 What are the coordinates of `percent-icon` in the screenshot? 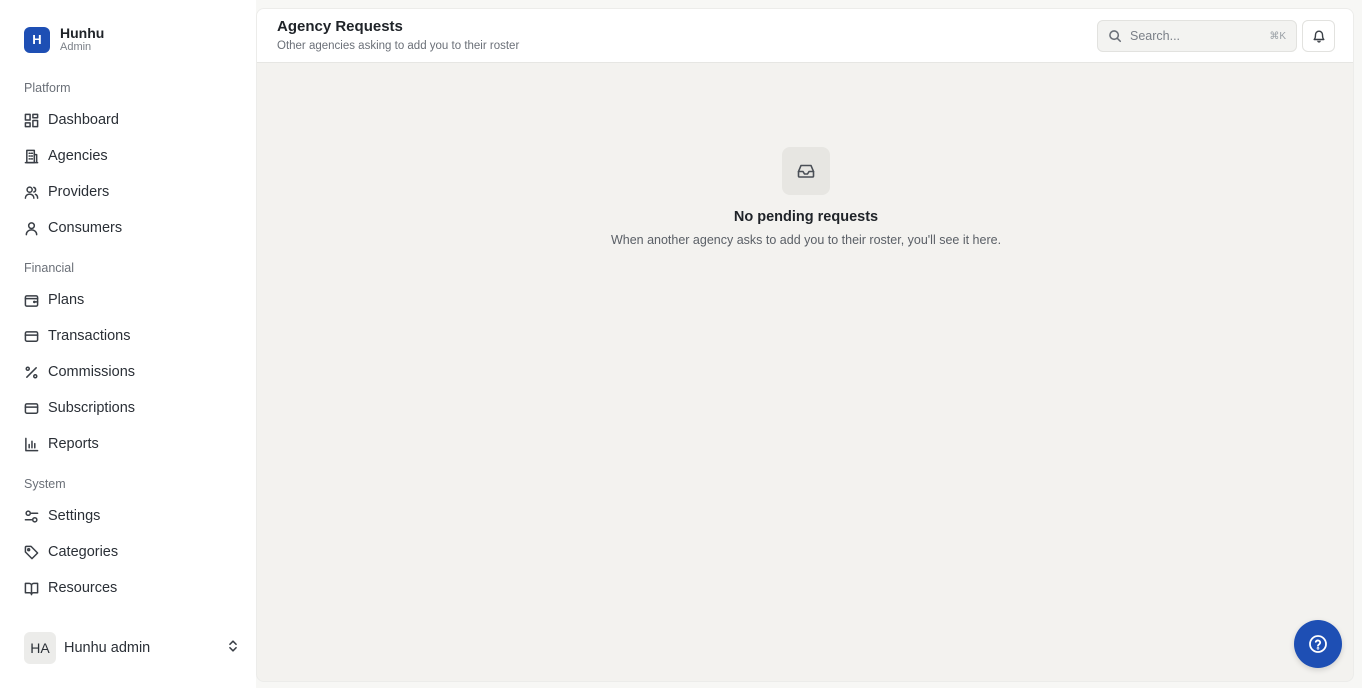 It's located at (31, 372).